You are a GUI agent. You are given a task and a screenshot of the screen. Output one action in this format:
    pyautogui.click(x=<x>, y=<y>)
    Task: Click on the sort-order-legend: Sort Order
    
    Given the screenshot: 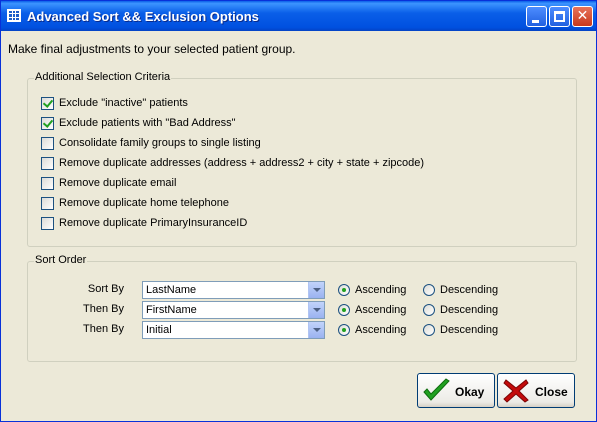 What is the action you would take?
    pyautogui.click(x=61, y=260)
    